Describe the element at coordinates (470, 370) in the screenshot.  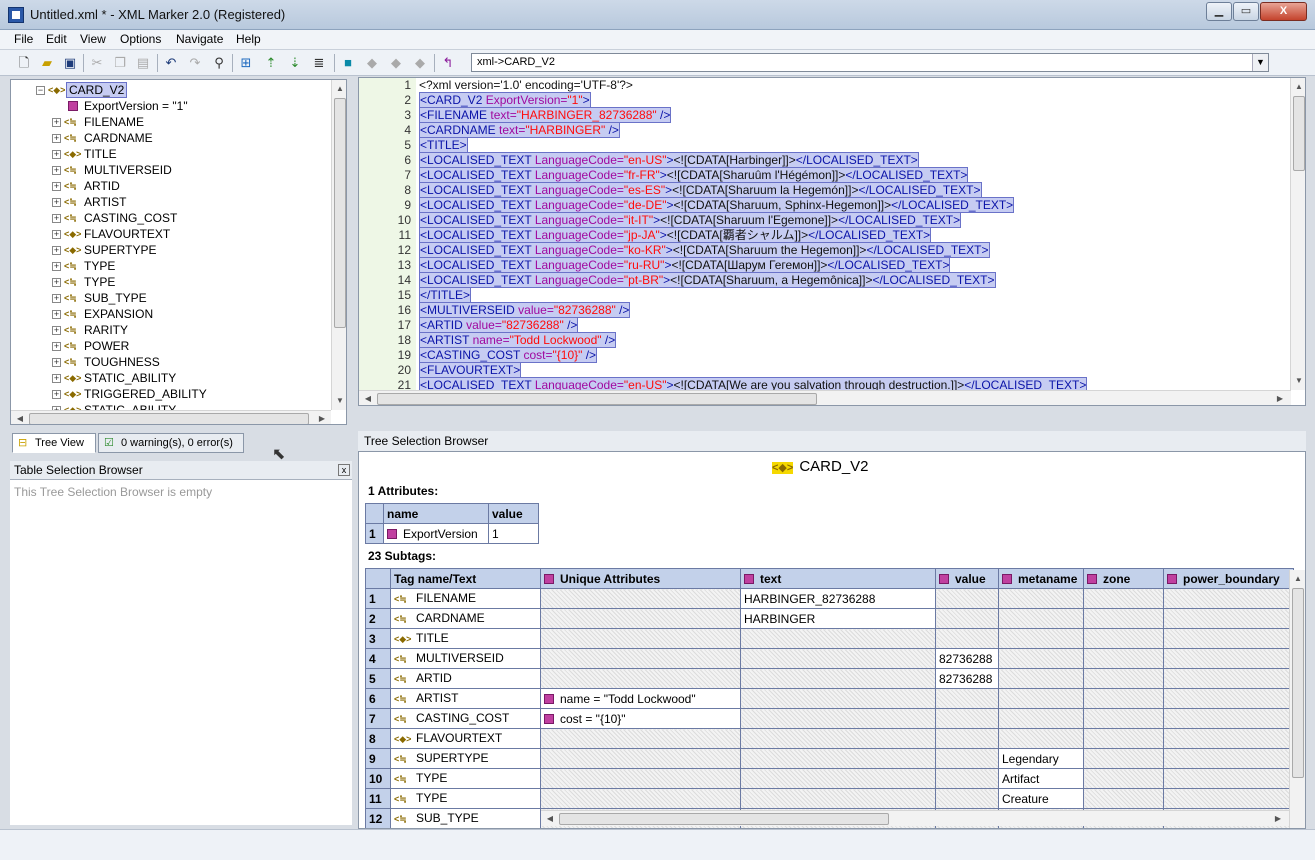
I see `code-line: <FLAVOURTEXT>` at that location.